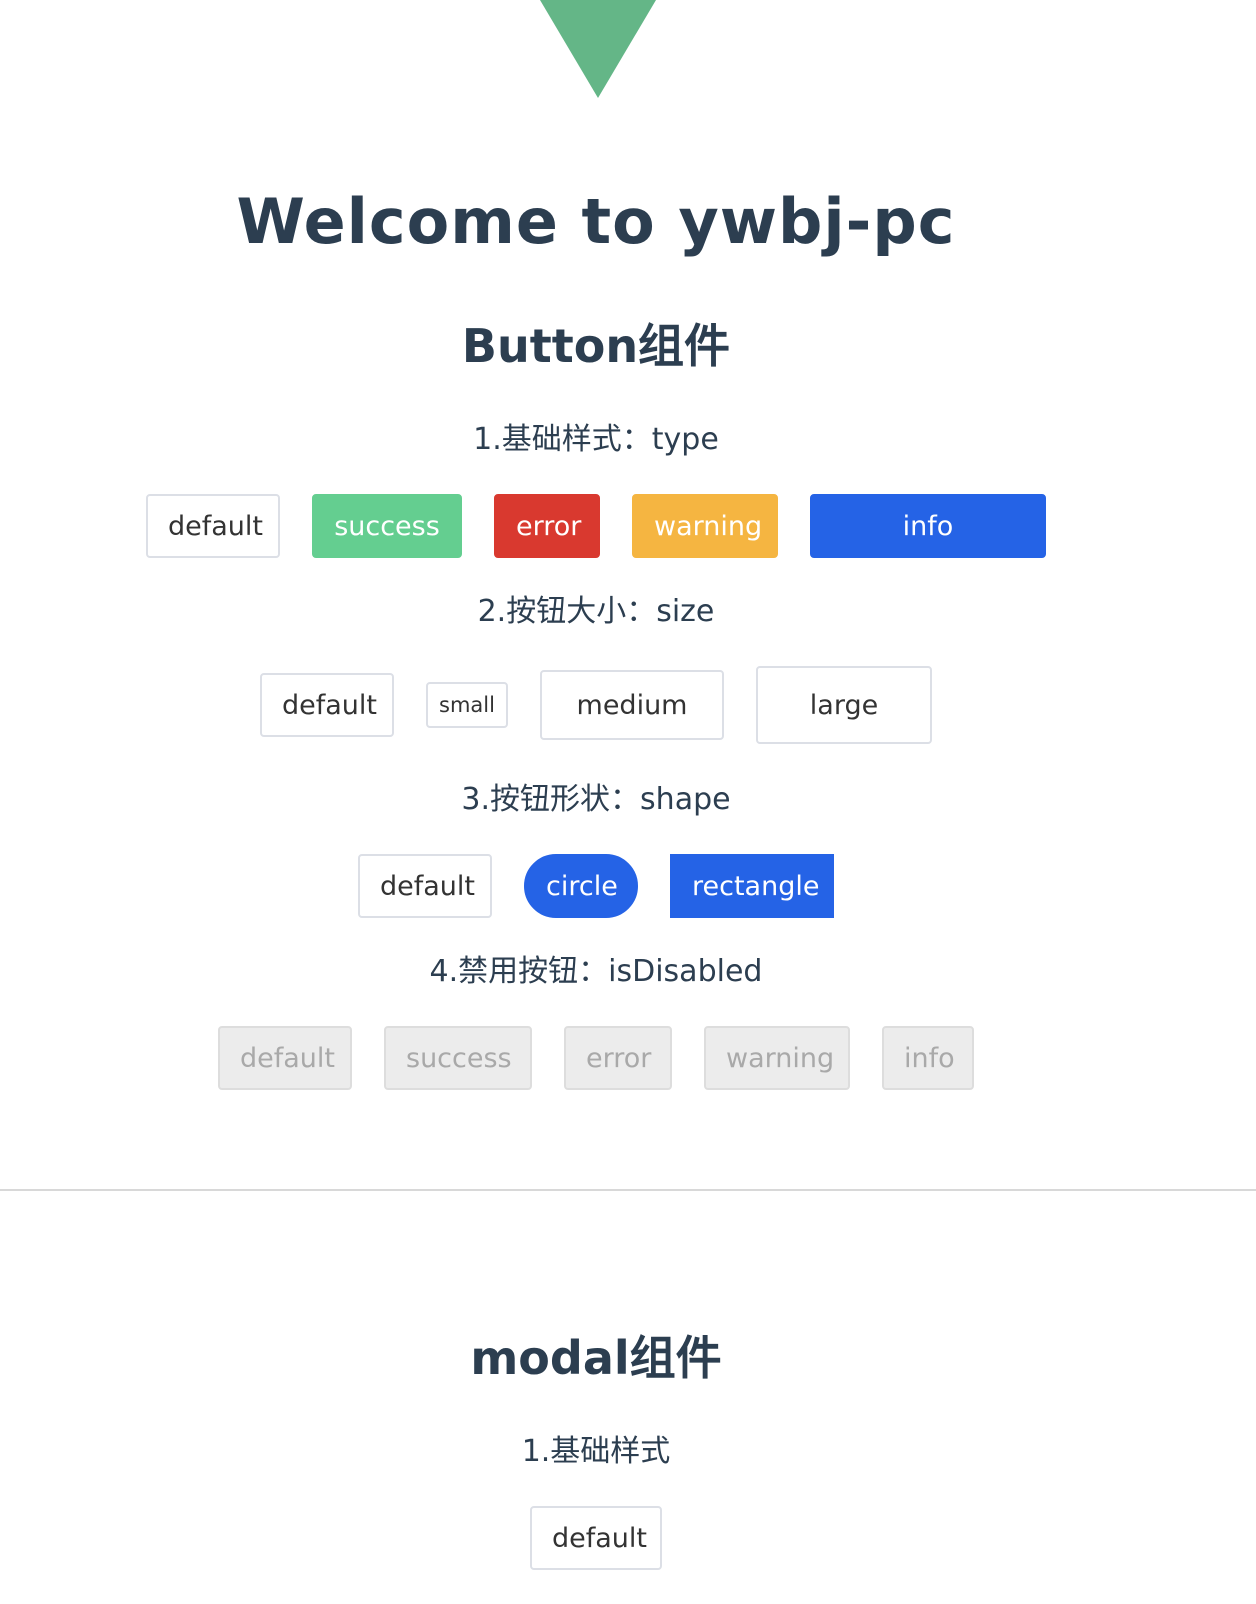  What do you see at coordinates (387, 526) in the screenshot?
I see `type-success-button: success` at bounding box center [387, 526].